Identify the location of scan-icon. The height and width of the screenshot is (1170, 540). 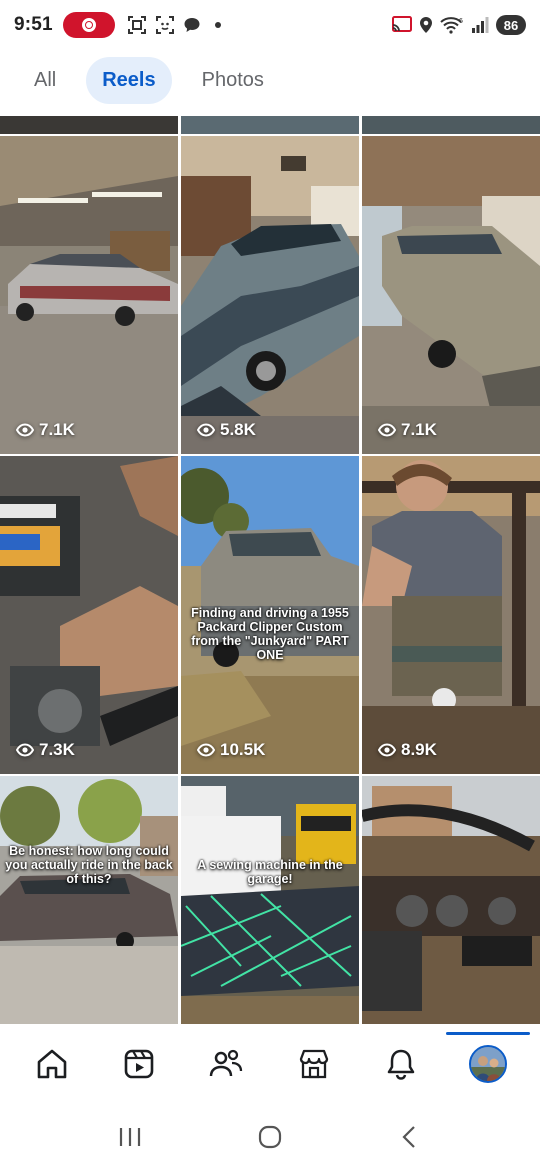
(136, 25).